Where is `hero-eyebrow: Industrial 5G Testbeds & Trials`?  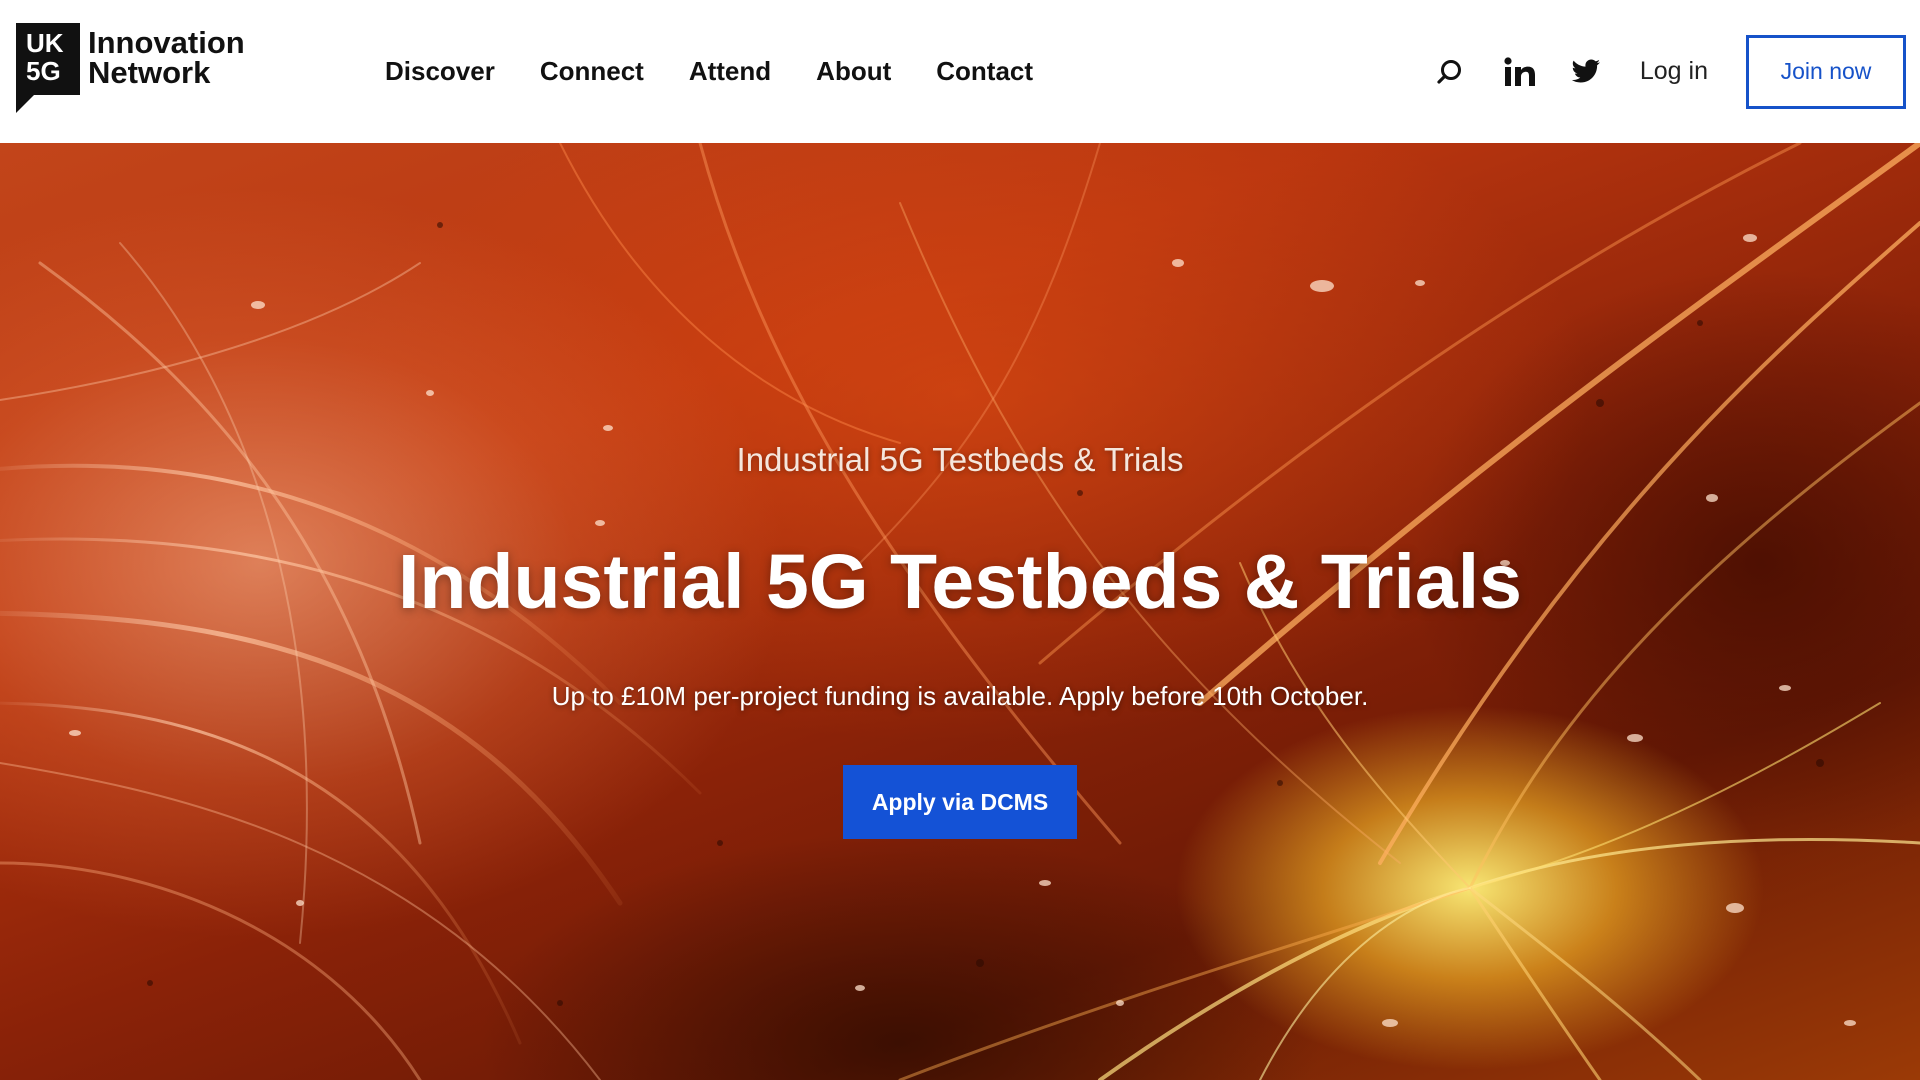 hero-eyebrow: Industrial 5G Testbeds & Trials is located at coordinates (960, 459).